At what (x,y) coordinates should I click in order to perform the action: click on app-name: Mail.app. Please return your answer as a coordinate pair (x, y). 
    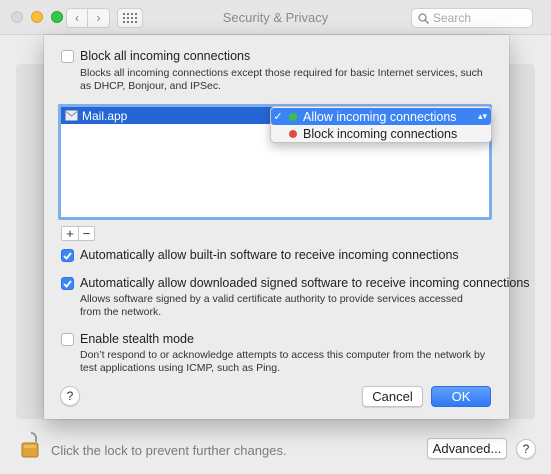
    Looking at the image, I should click on (105, 116).